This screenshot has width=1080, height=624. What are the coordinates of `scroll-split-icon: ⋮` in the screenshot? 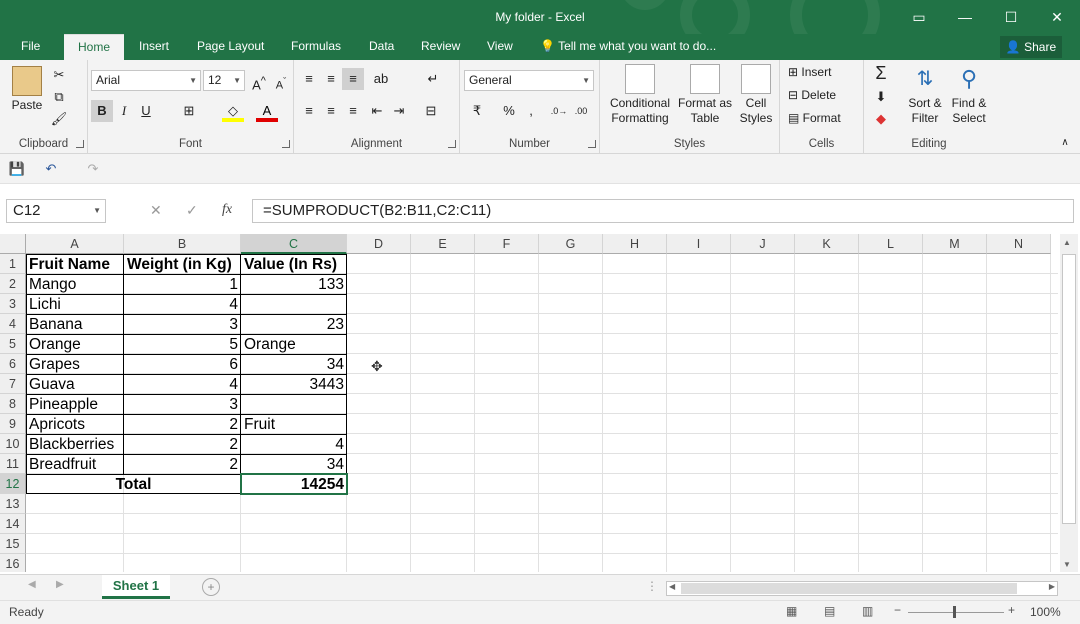 It's located at (652, 586).